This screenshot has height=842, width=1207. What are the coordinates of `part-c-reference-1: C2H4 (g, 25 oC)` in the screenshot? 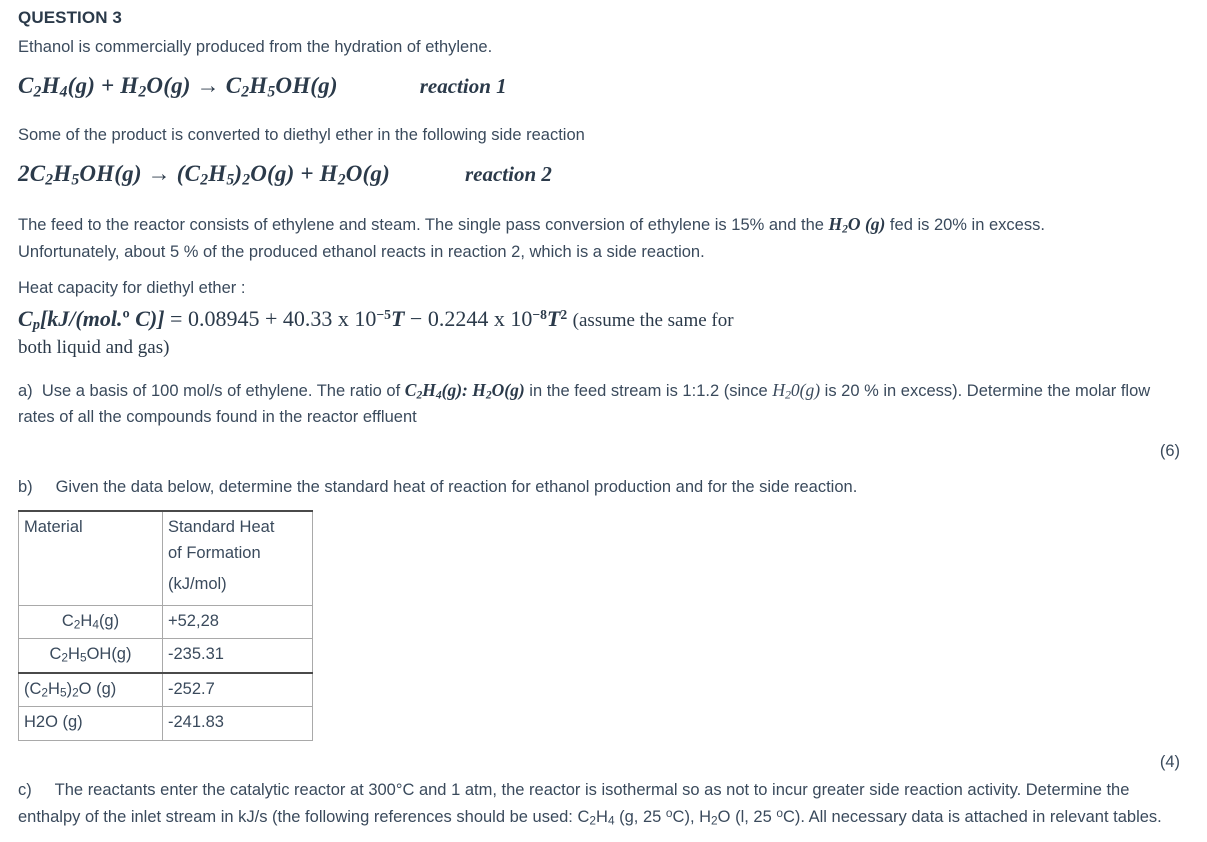 It's located at (633, 816).